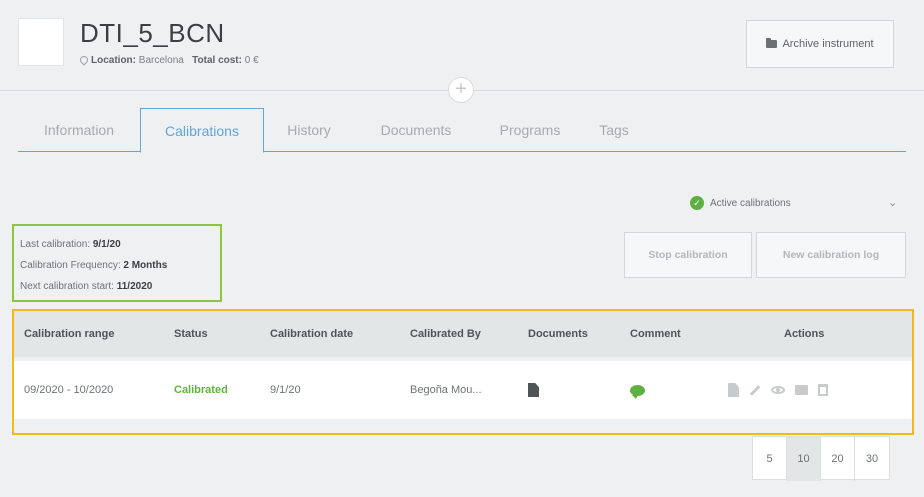 The image size is (924, 497). Describe the element at coordinates (152, 33) in the screenshot. I see `instrument-title: DTI_5_BCN` at that location.